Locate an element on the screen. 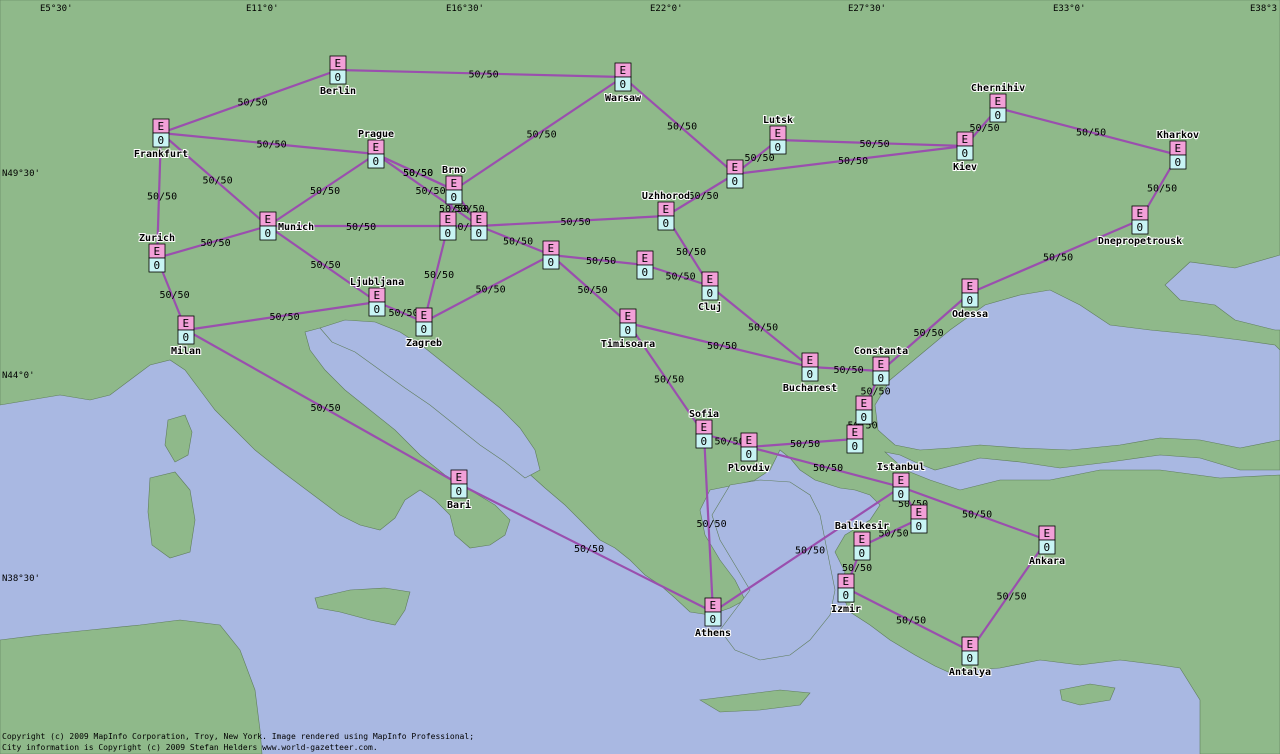 This screenshot has height=754, width=1280. node-name-label: Dnepropetrousk is located at coordinates (1140, 241).